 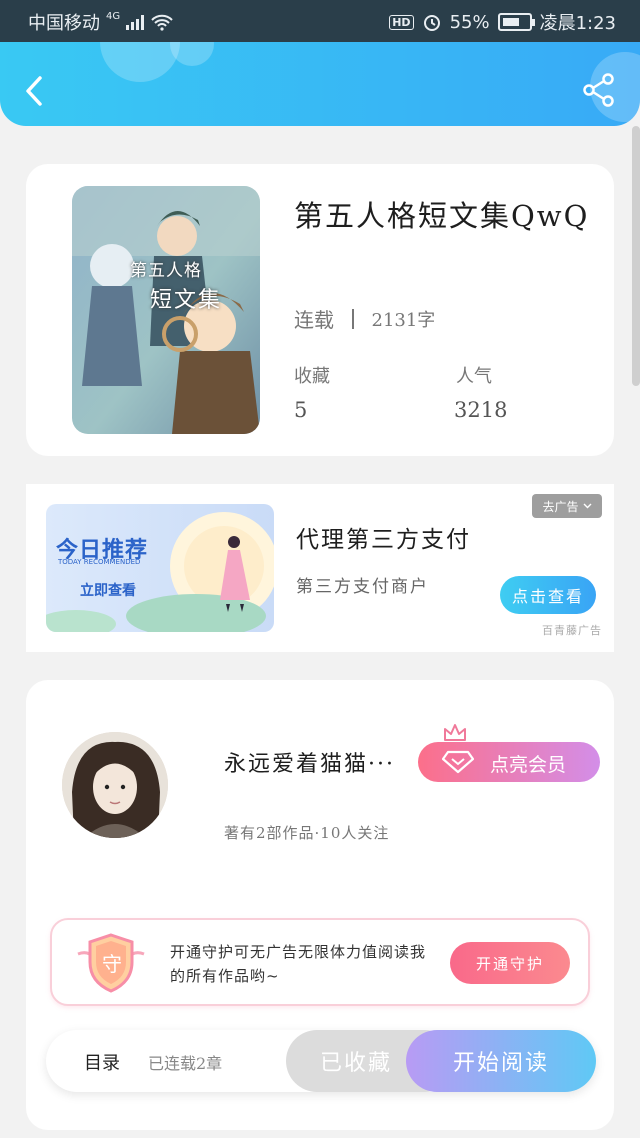 What do you see at coordinates (403, 320) in the screenshot?
I see `word-count: 2131字` at bounding box center [403, 320].